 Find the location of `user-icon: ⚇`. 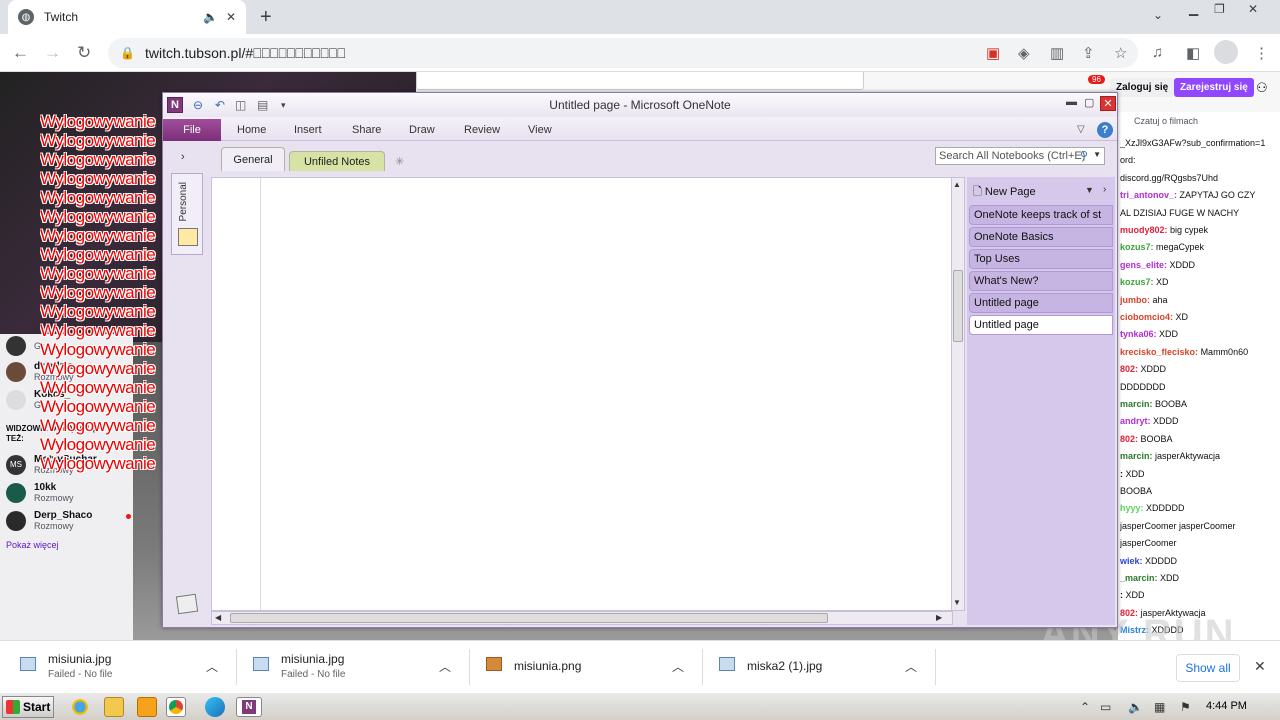

user-icon: ⚇ is located at coordinates (1262, 88).